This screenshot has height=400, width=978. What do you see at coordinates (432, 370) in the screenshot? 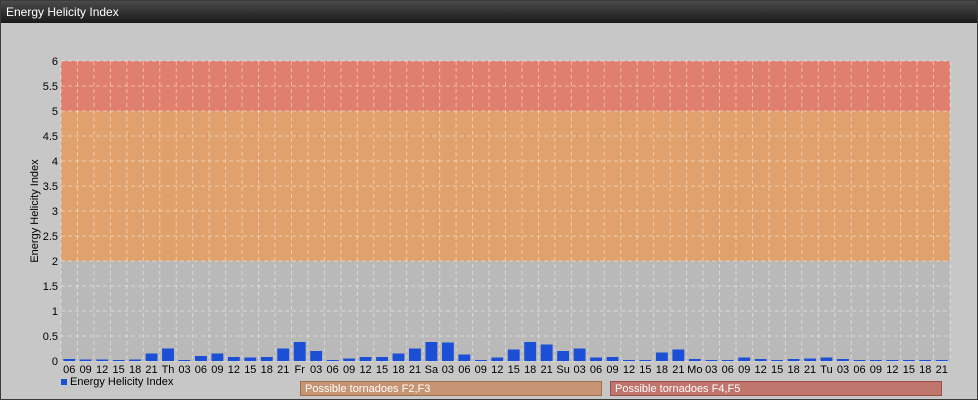
I see `x-tick-label: Sa` at bounding box center [432, 370].